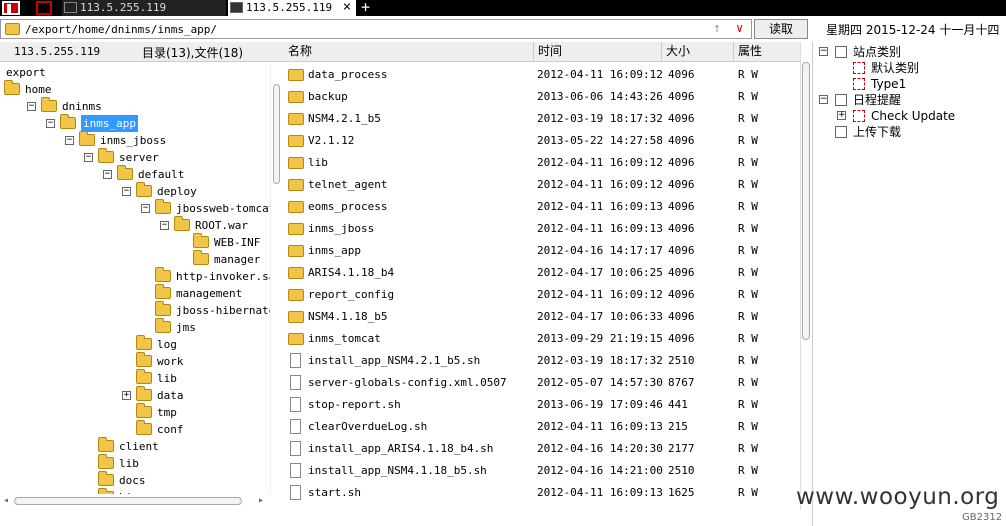  What do you see at coordinates (261, 500) in the screenshot?
I see `scroll-right-icon: ▸` at bounding box center [261, 500].